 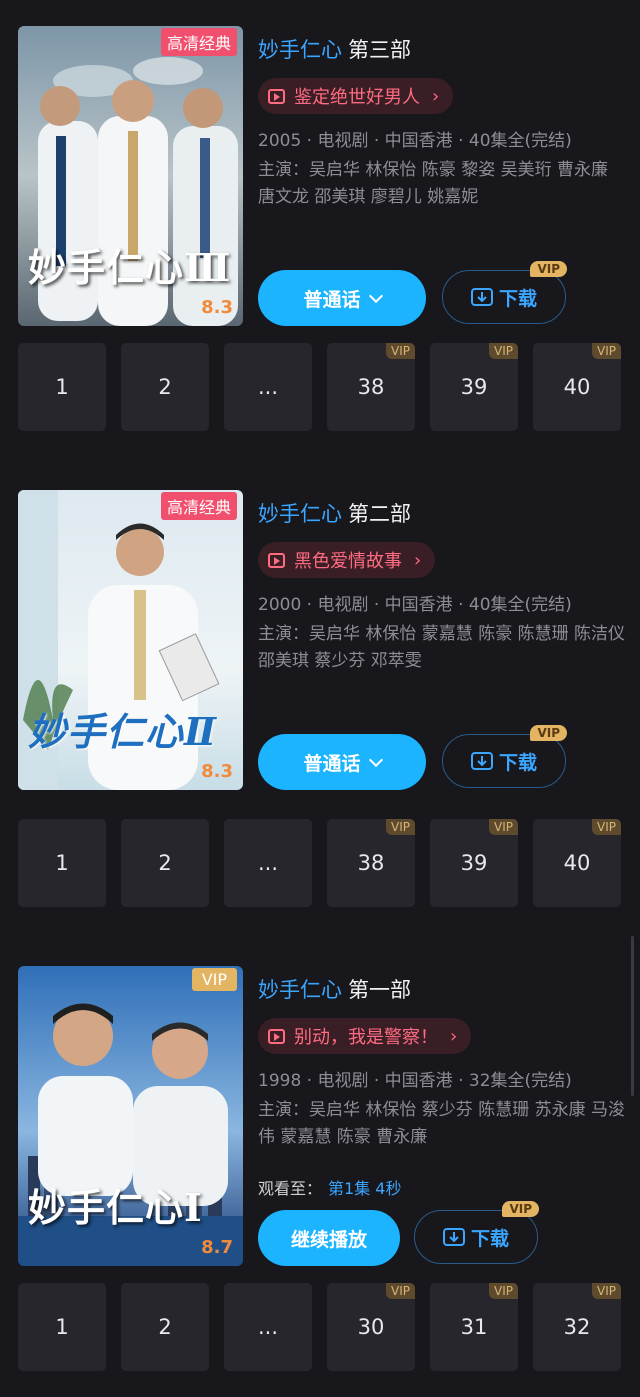 I want to click on poster-image: 高清经典 妙手仁心Ⅲ 8.3, so click(x=130, y=176).